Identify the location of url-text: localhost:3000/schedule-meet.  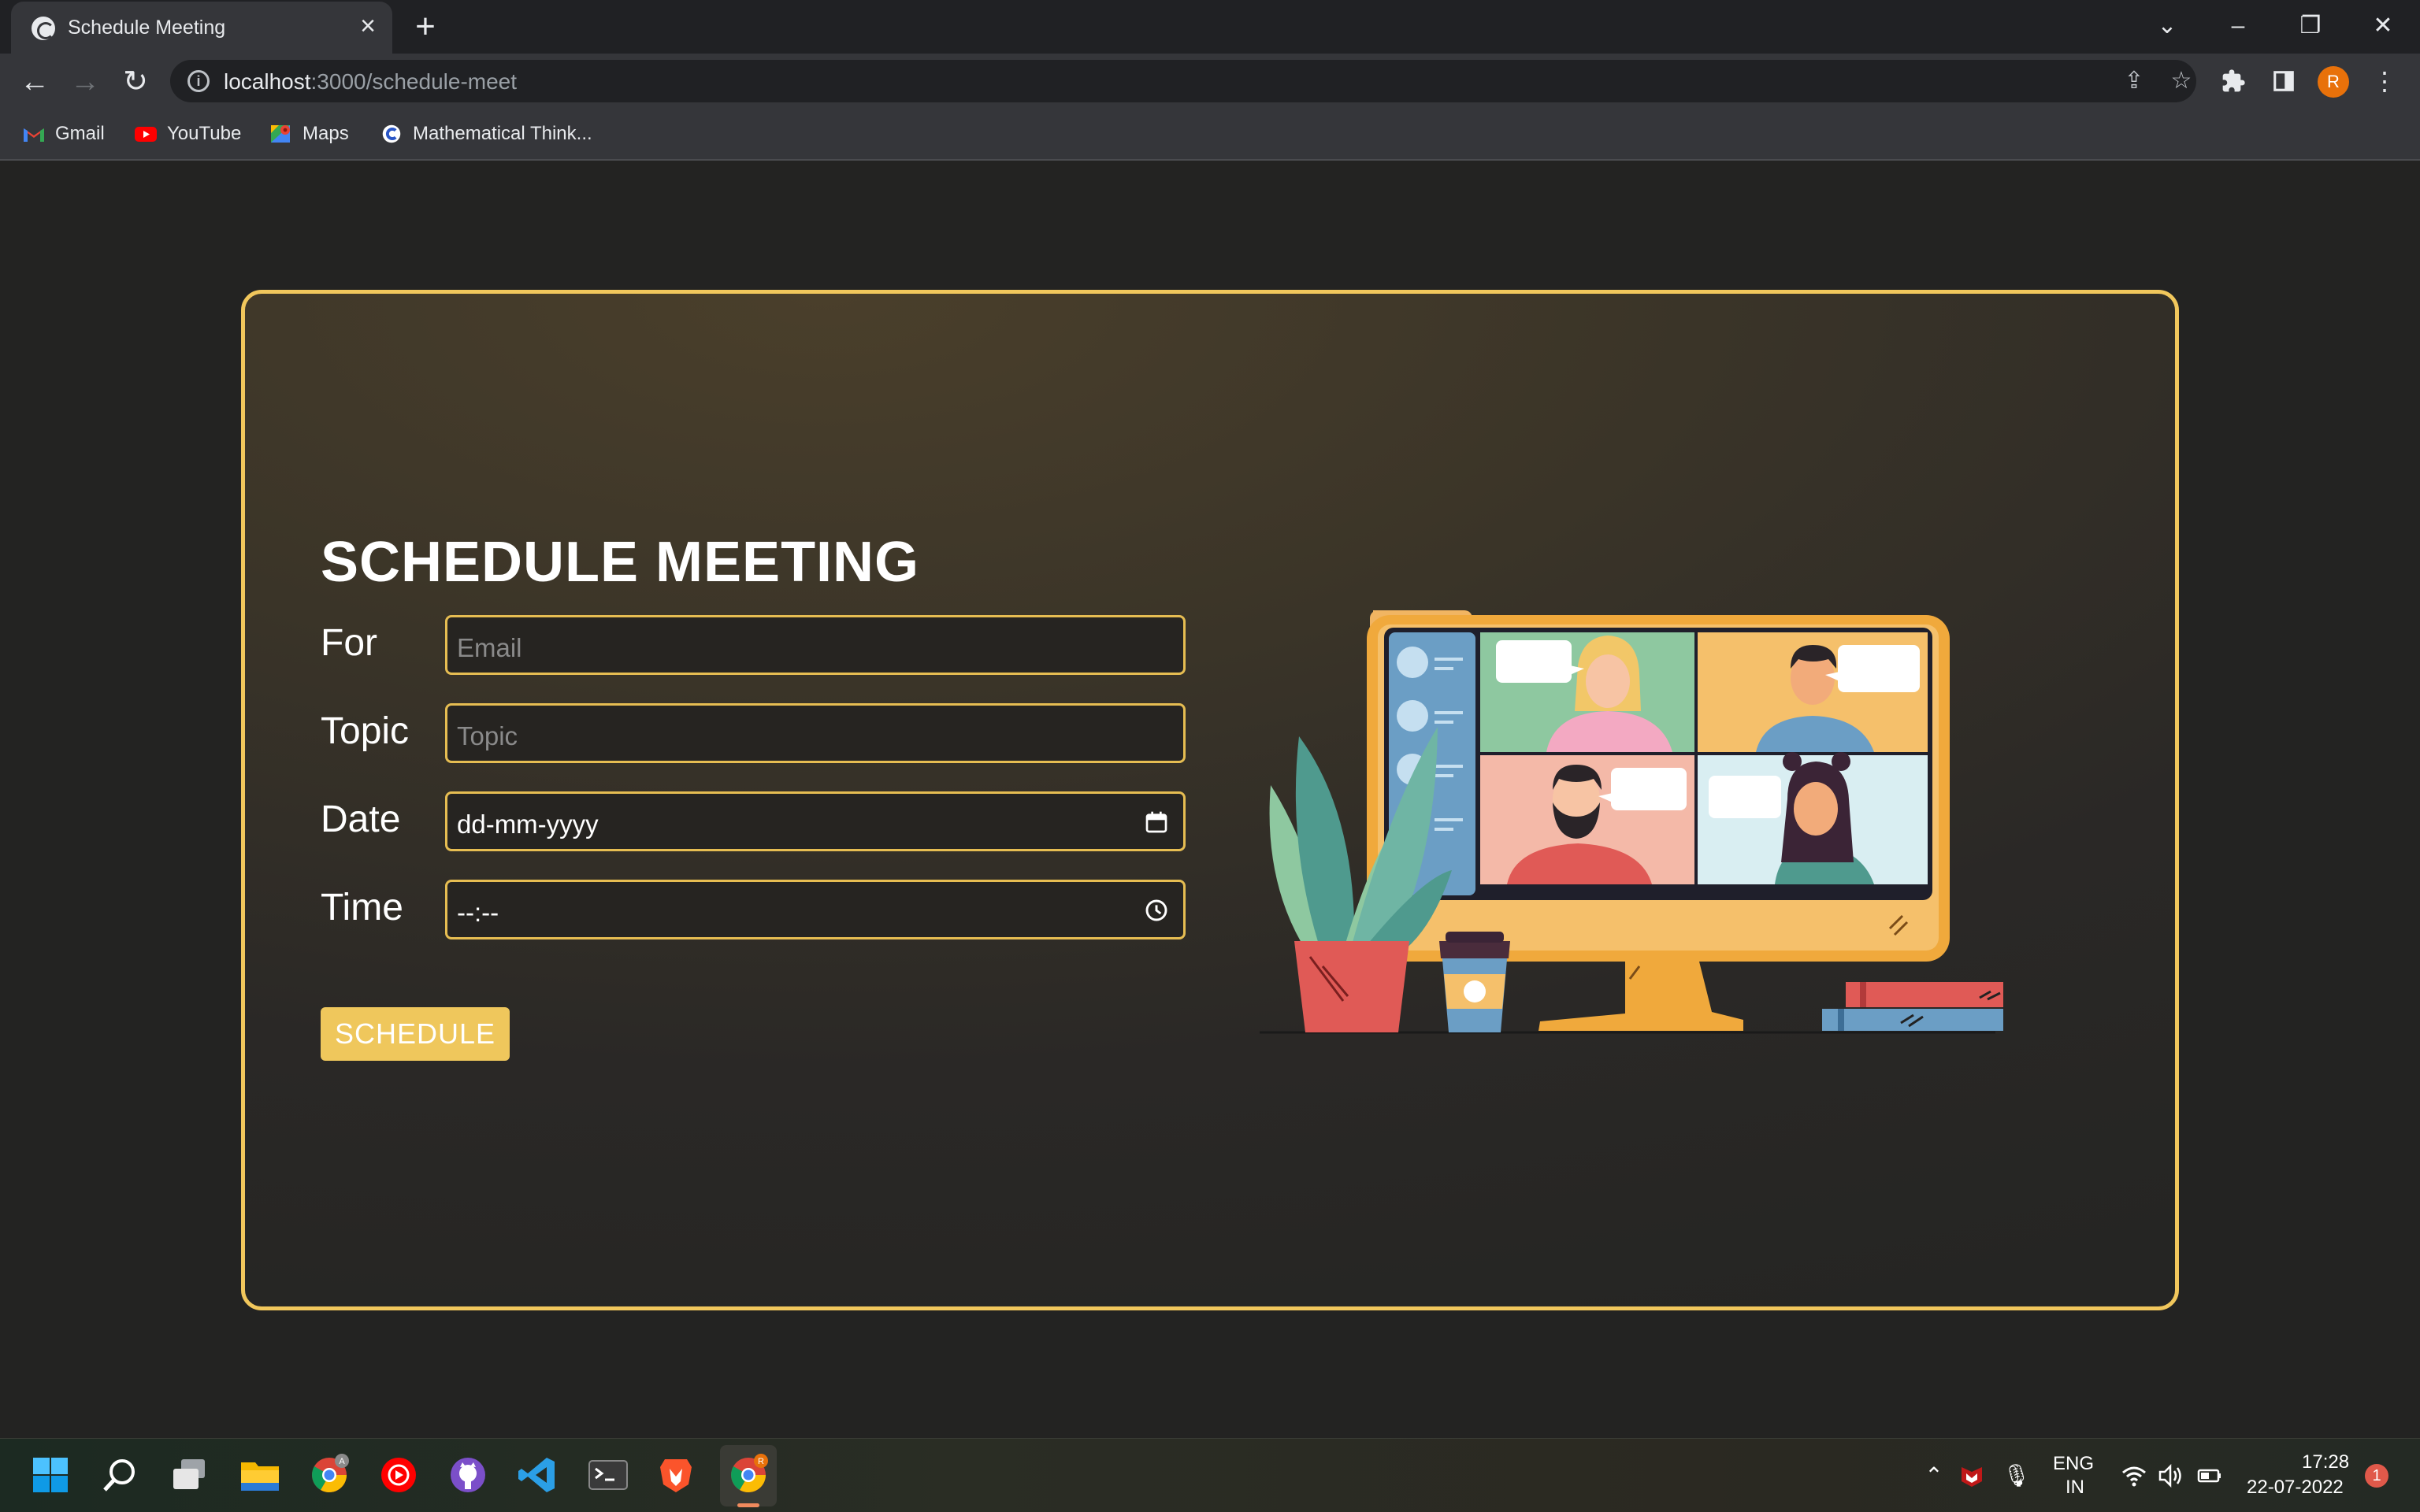
(370, 81).